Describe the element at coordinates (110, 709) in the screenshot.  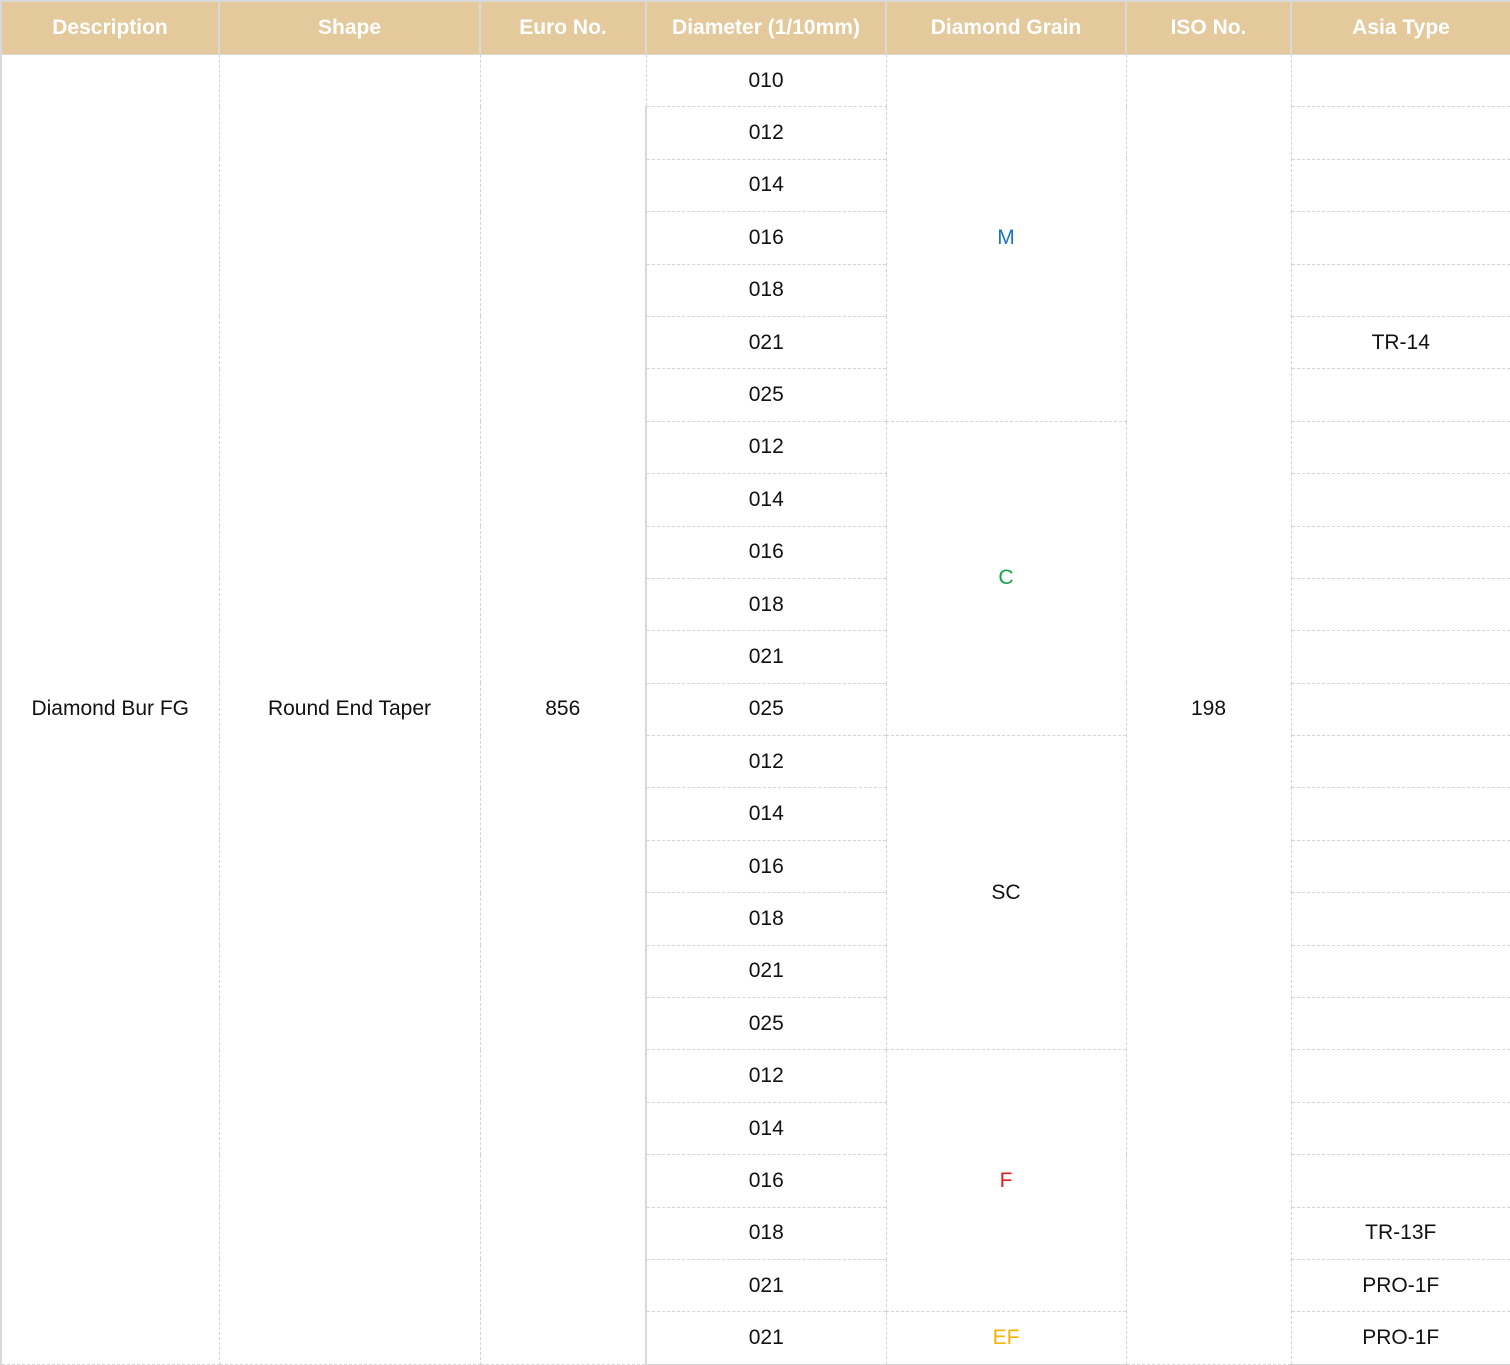
I see `description-cell: Diamond Bur FG` at that location.